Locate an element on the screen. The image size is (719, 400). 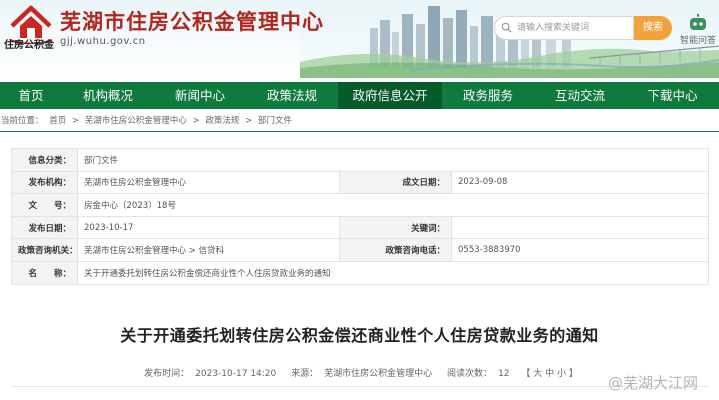
created-date-value: 2023-09-08 is located at coordinates (580, 182).